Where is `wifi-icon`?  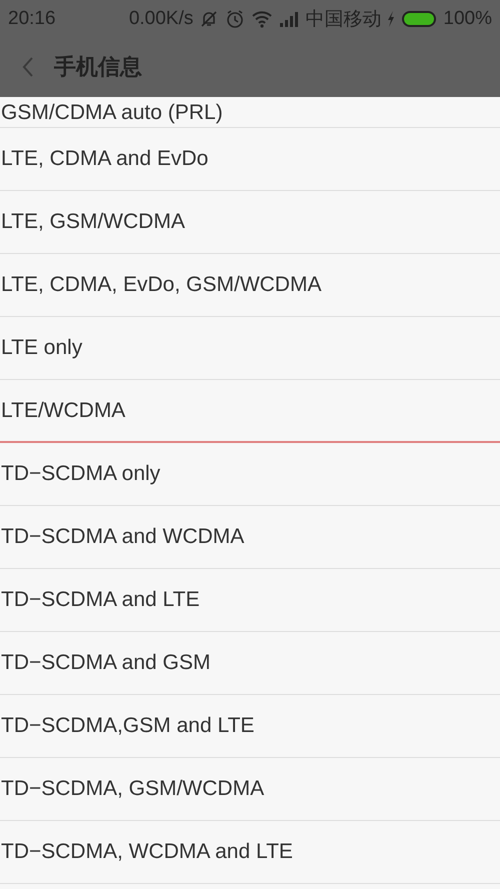
wifi-icon is located at coordinates (262, 19).